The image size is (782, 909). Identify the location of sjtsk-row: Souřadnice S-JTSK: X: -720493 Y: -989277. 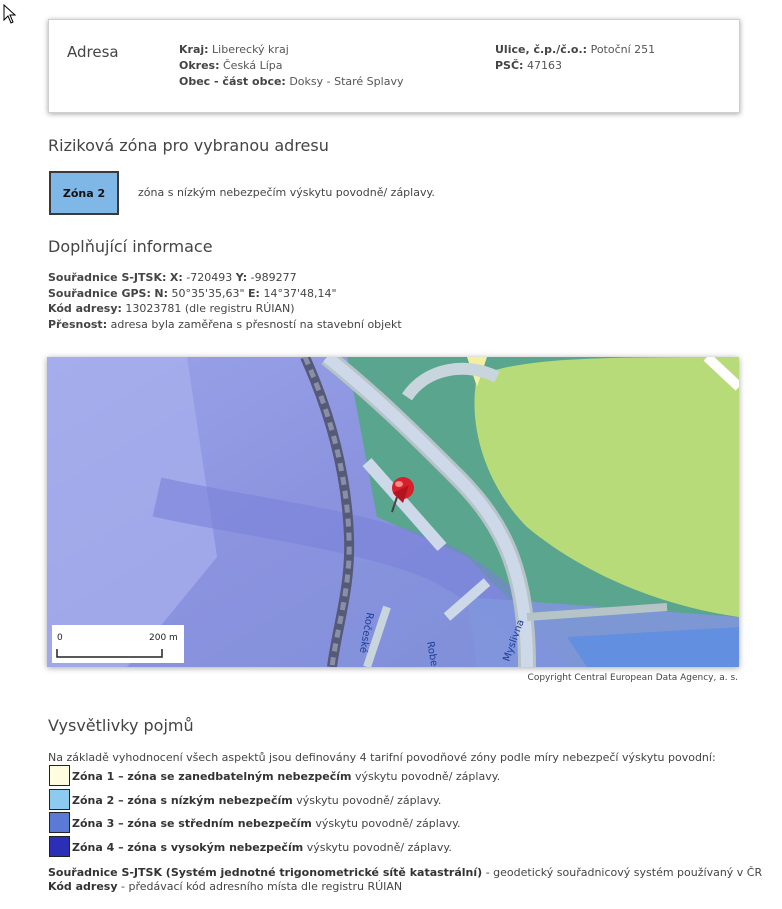
(225, 278).